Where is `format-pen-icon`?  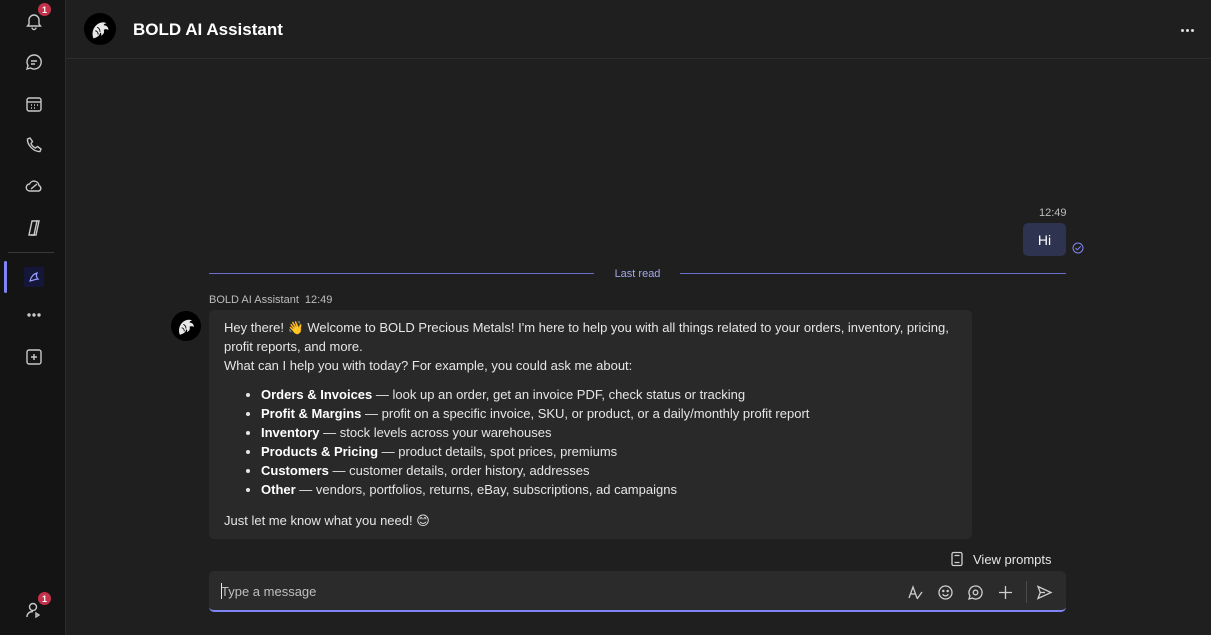
format-pen-icon is located at coordinates (915, 591).